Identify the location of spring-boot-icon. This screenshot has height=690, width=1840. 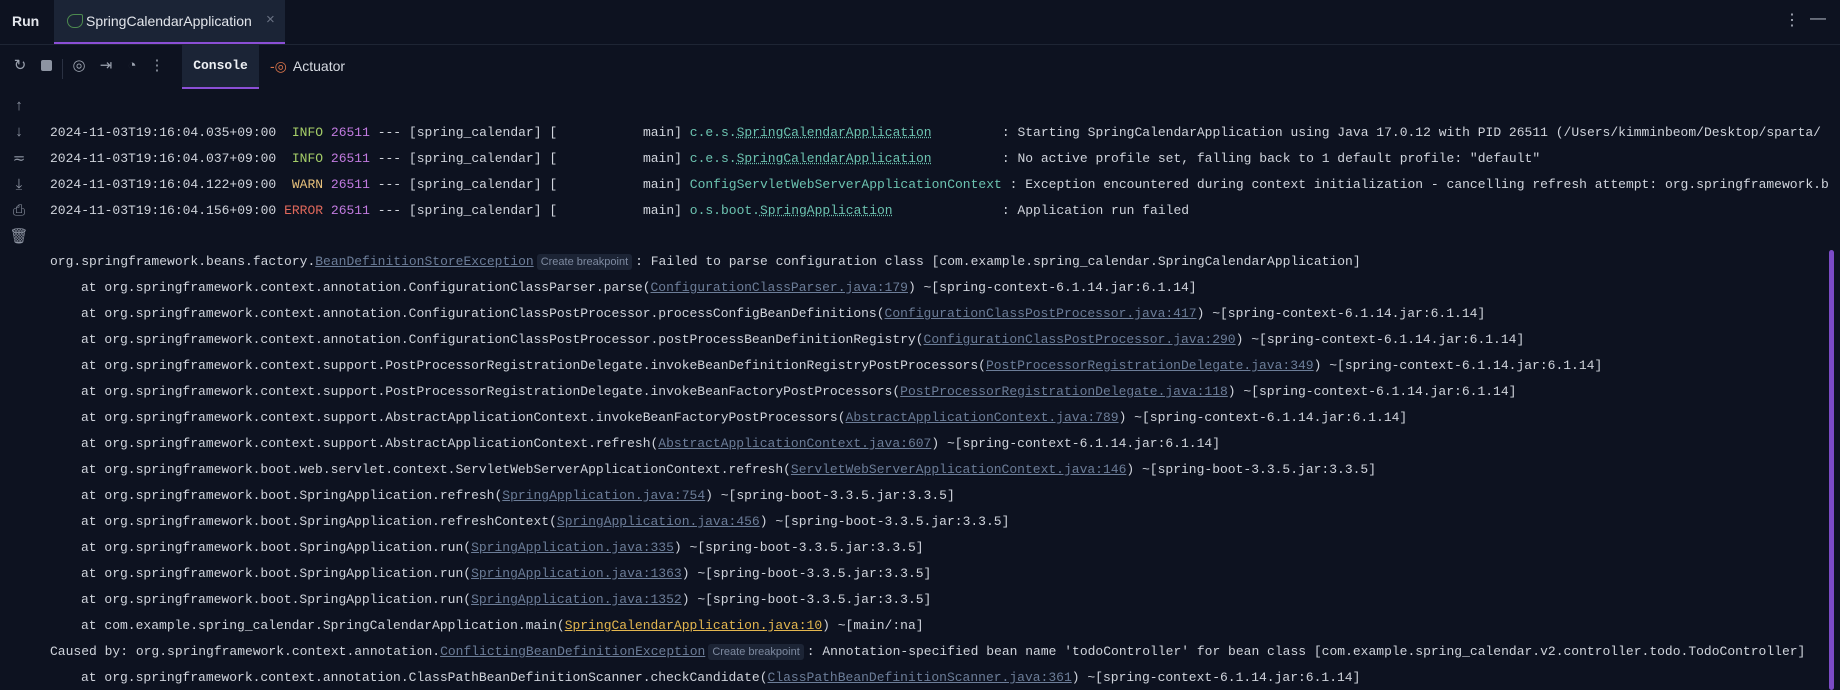
(75, 21).